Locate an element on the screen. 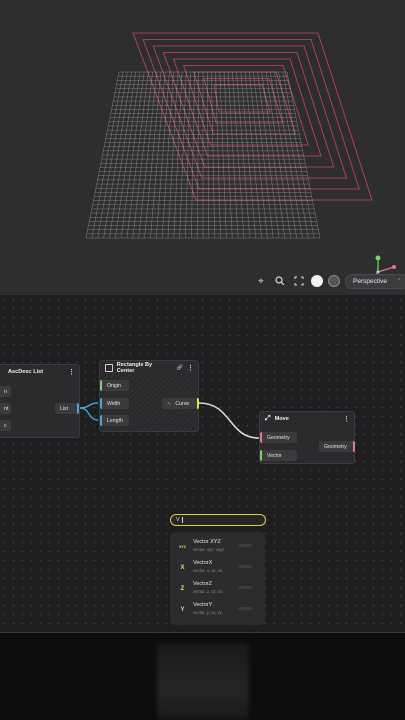  input-port-nt: nt is located at coordinates (5, 408).